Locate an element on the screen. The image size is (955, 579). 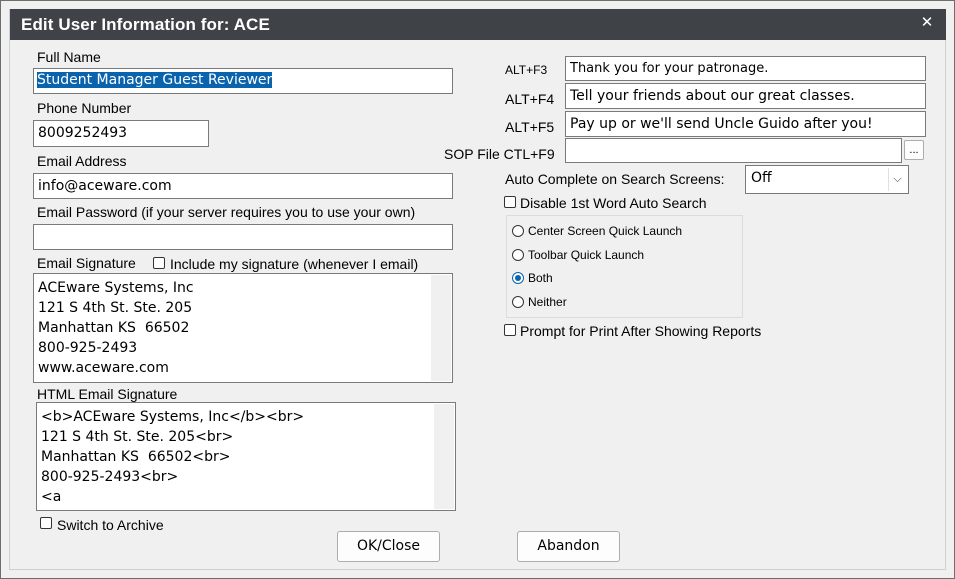
signature-line: Manhattan KS 66502 is located at coordinates (114, 328).